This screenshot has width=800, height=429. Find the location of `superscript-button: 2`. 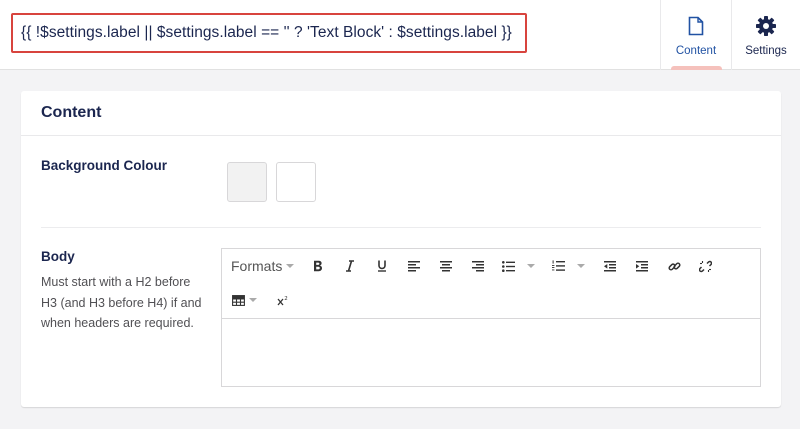

superscript-button: 2 is located at coordinates (283, 300).